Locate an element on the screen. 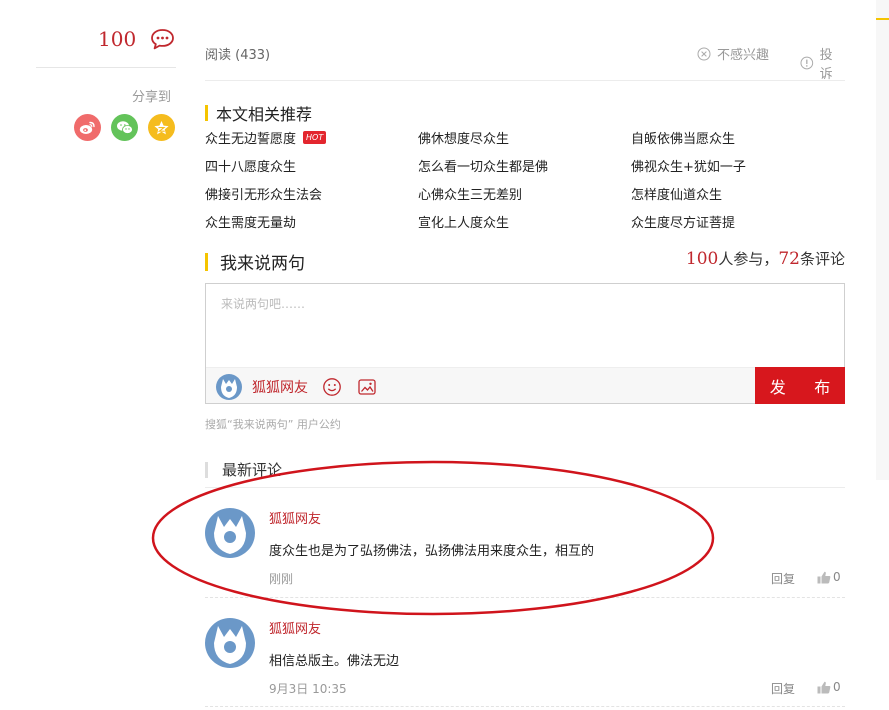 This screenshot has height=710, width=889. comment-count: 100 is located at coordinates (117, 39).